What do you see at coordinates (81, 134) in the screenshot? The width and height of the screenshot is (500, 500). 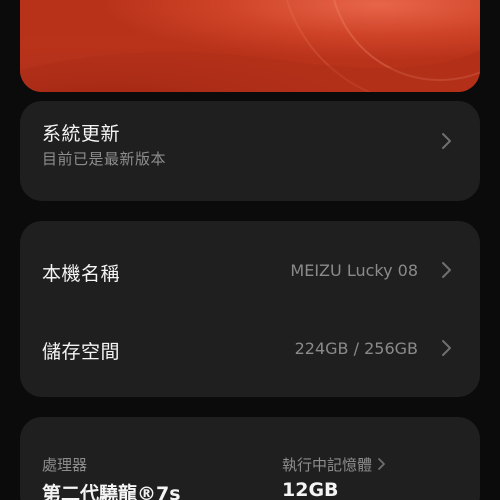 I see `system-update-title: 系統更新` at bounding box center [81, 134].